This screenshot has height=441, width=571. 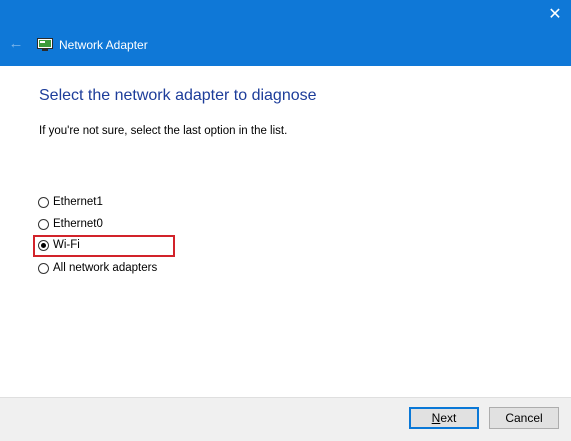 I want to click on option-label: Ethernet0, so click(x=78, y=224).